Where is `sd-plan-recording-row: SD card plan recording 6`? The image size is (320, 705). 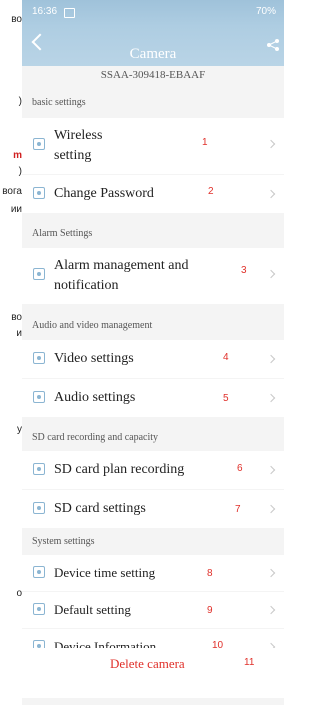
sd-plan-recording-row: SD card plan recording 6 is located at coordinates (153, 470).